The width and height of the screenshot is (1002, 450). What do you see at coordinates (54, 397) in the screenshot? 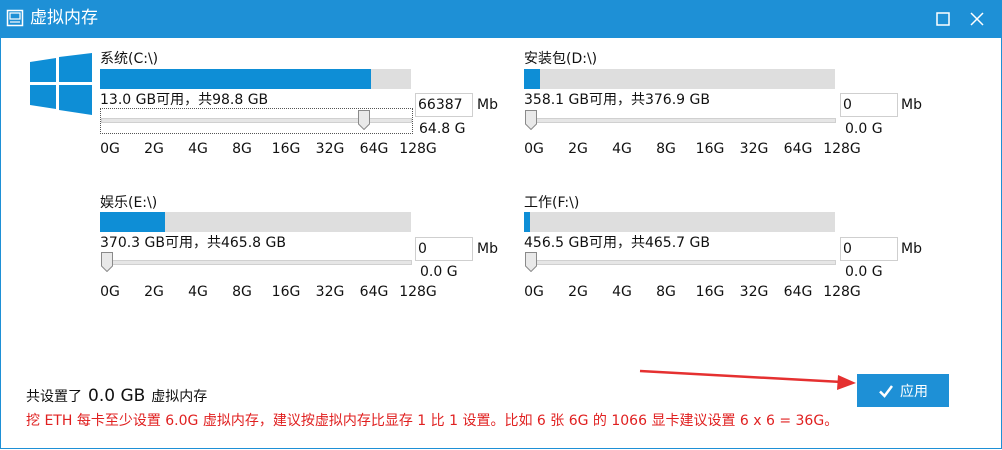
I see `total-prefix: 共设置了` at bounding box center [54, 397].